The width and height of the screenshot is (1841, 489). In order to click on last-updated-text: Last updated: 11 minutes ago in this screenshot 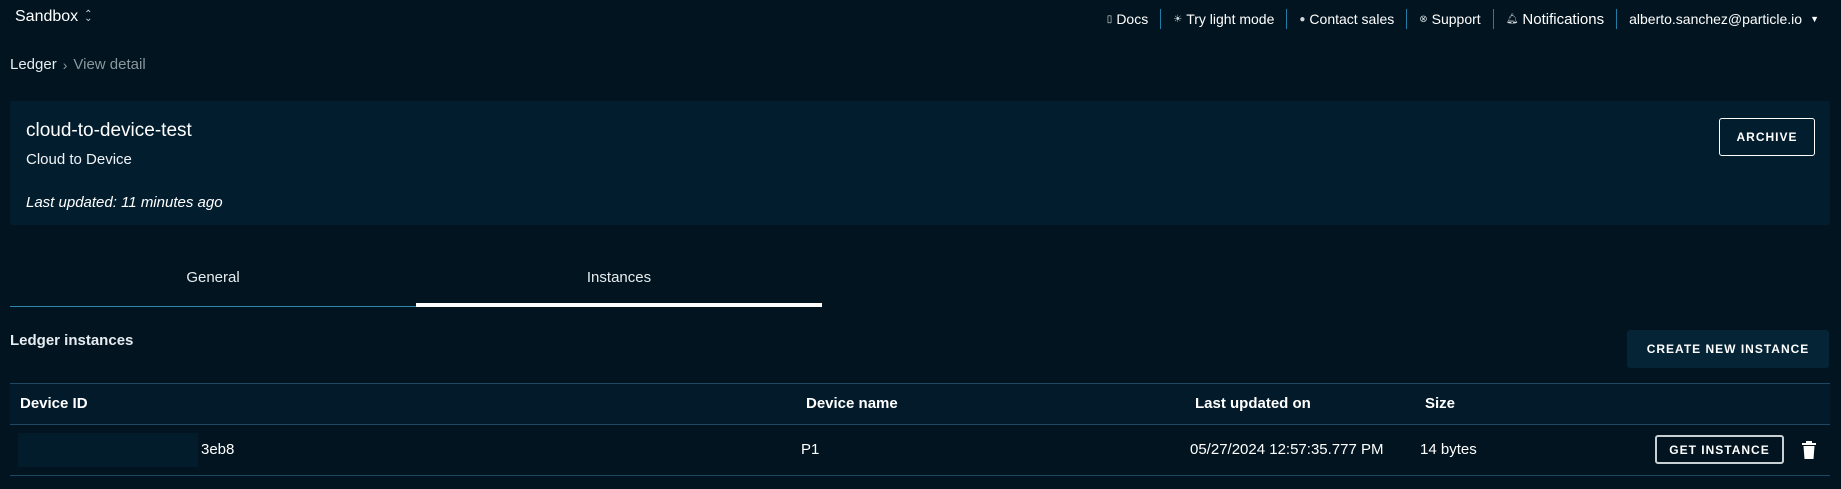, I will do `click(124, 202)`.